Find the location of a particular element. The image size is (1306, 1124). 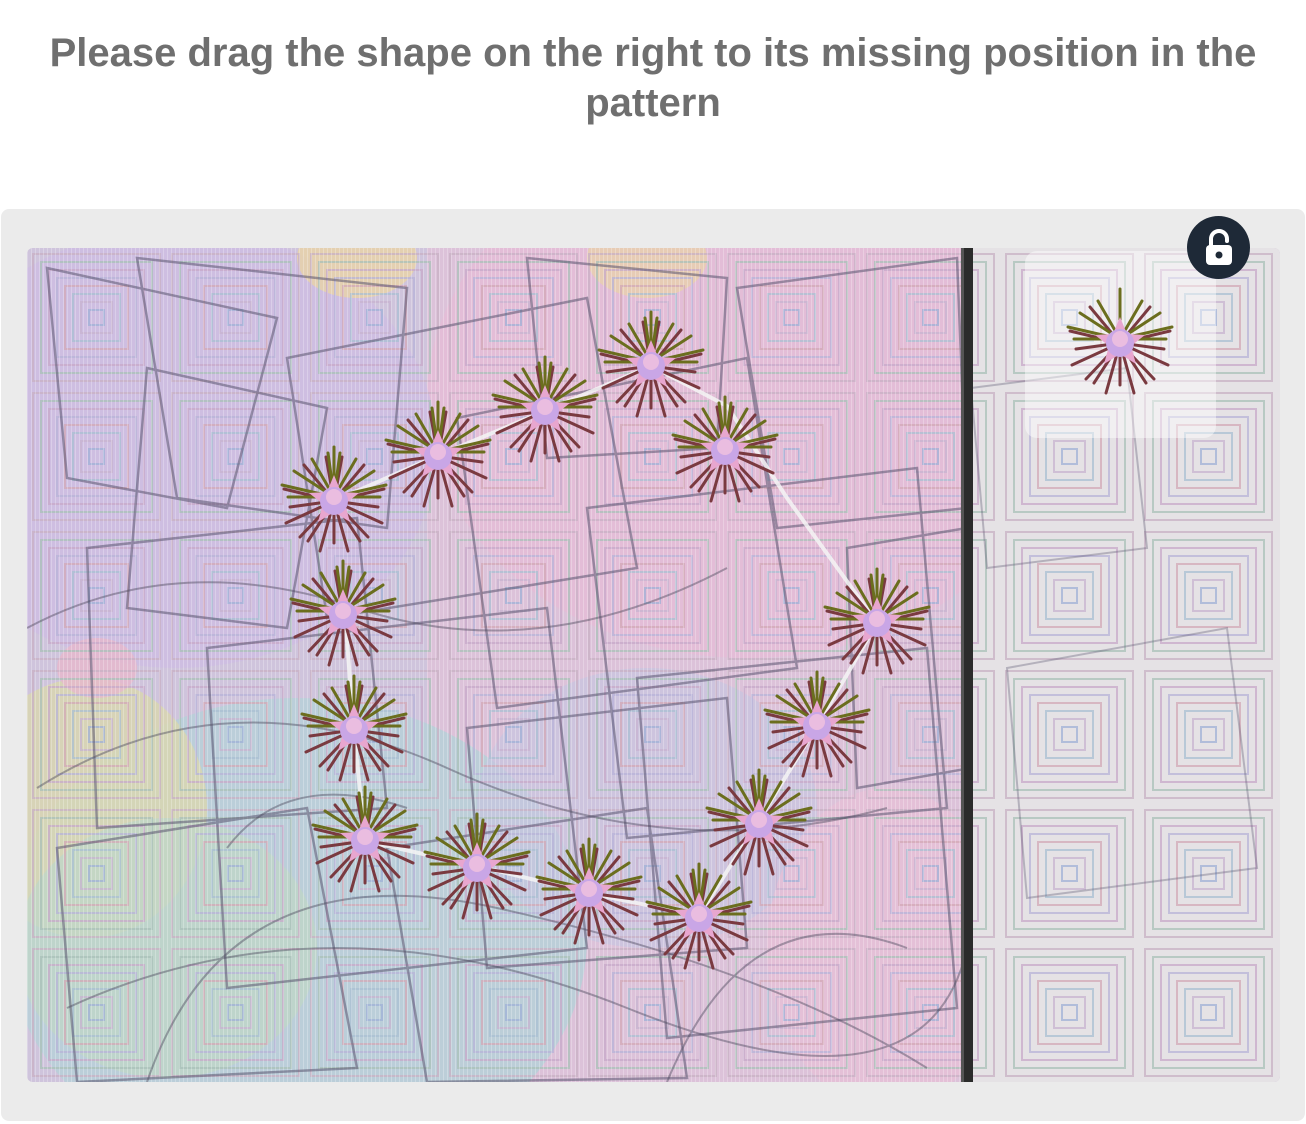

lock-icon is located at coordinates (1218, 246).